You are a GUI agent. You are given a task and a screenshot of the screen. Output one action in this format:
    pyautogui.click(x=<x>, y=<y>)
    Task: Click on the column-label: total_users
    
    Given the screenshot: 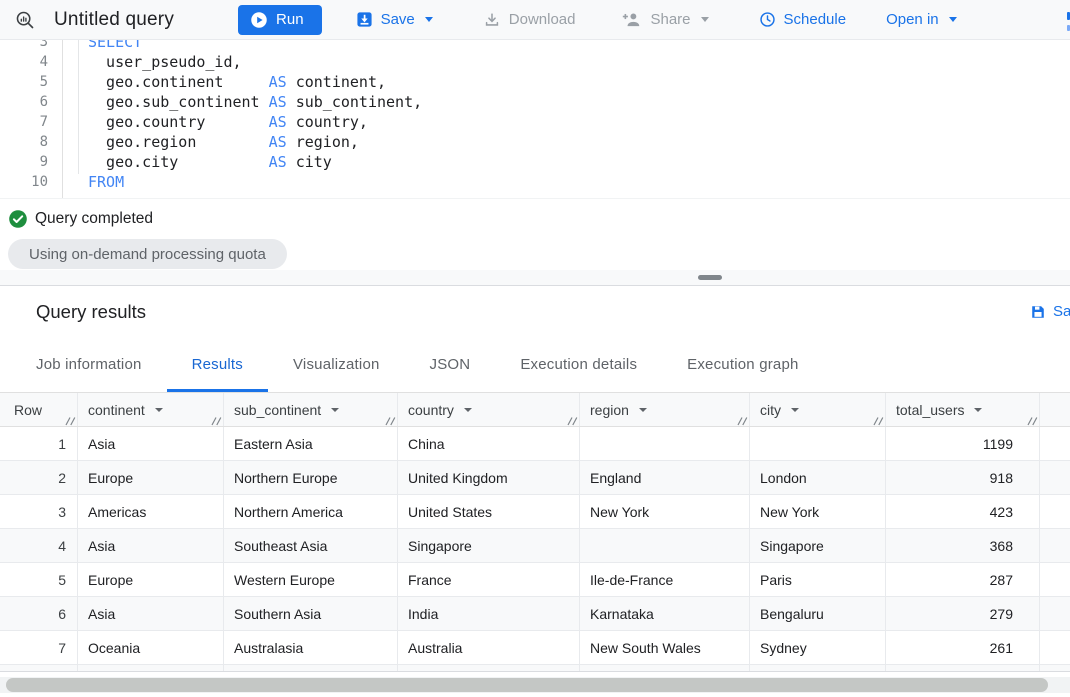 What is the action you would take?
    pyautogui.click(x=930, y=409)
    